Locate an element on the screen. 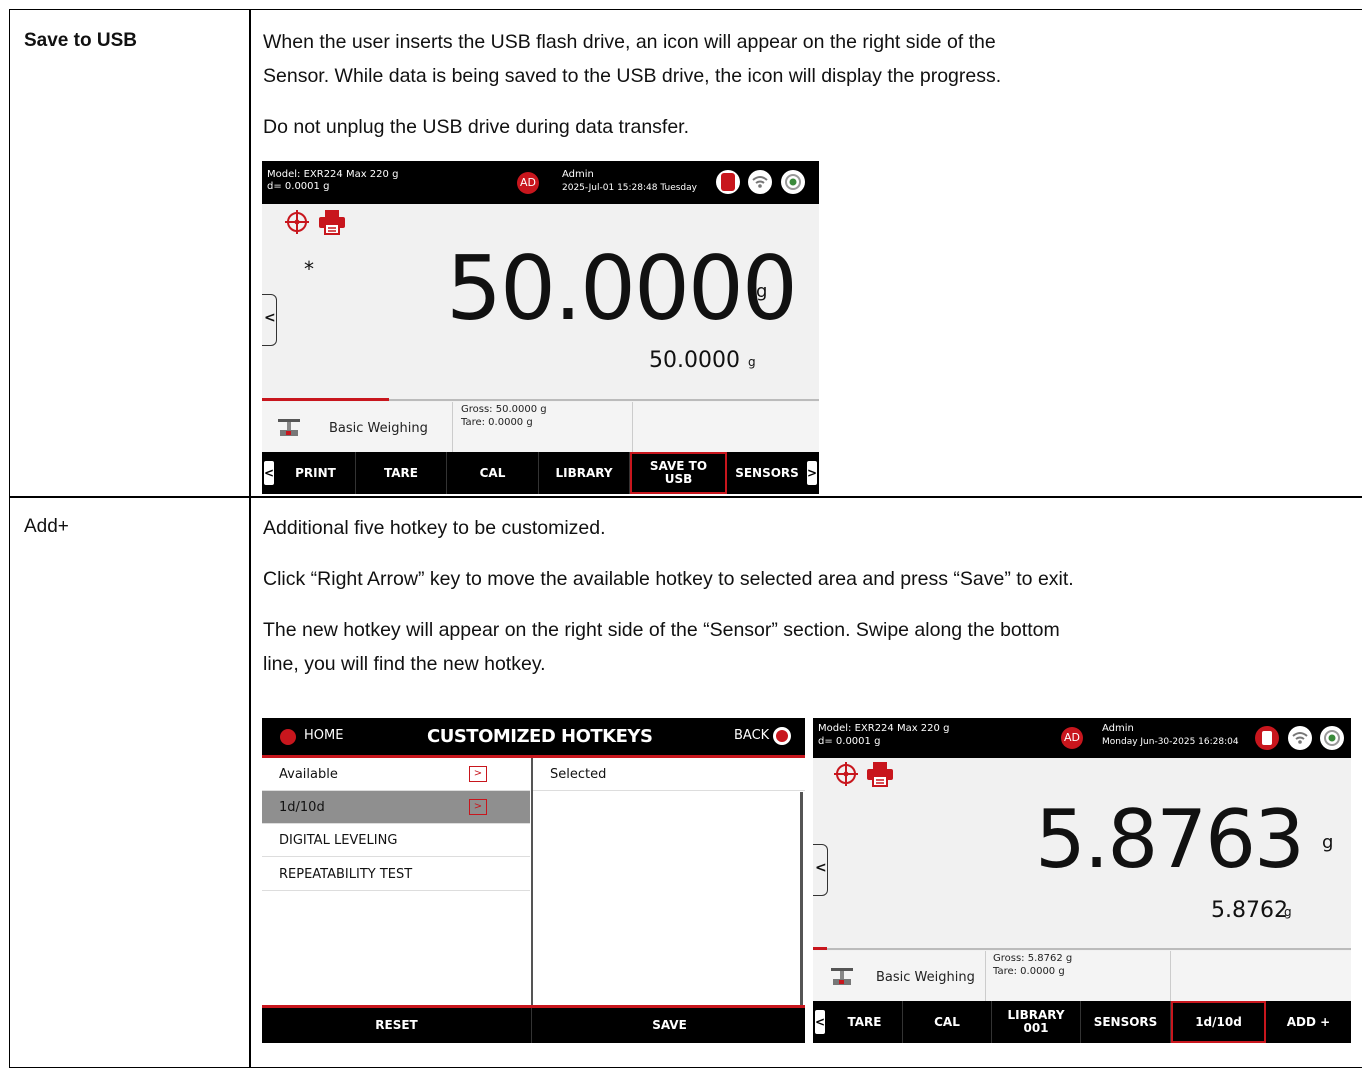  paragraph: line, you will find the new hotkey. is located at coordinates (404, 664).